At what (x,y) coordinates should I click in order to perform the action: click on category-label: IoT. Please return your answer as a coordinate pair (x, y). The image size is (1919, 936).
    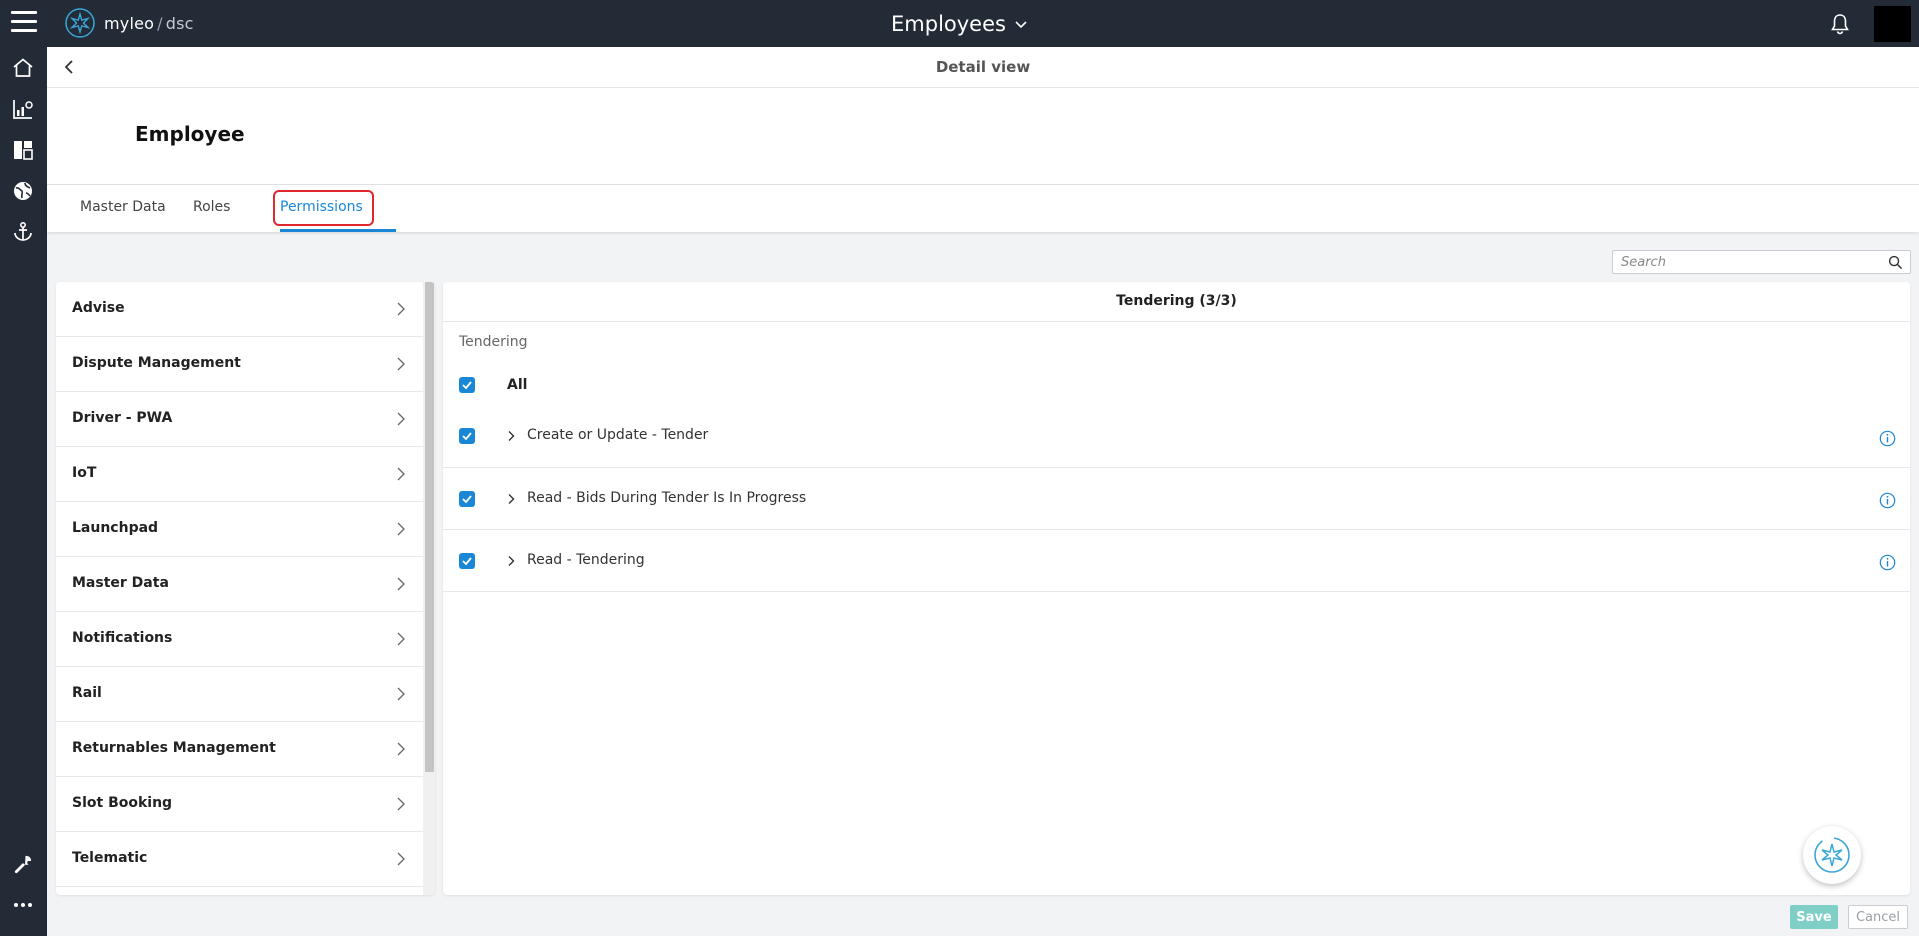
    Looking at the image, I should click on (84, 473).